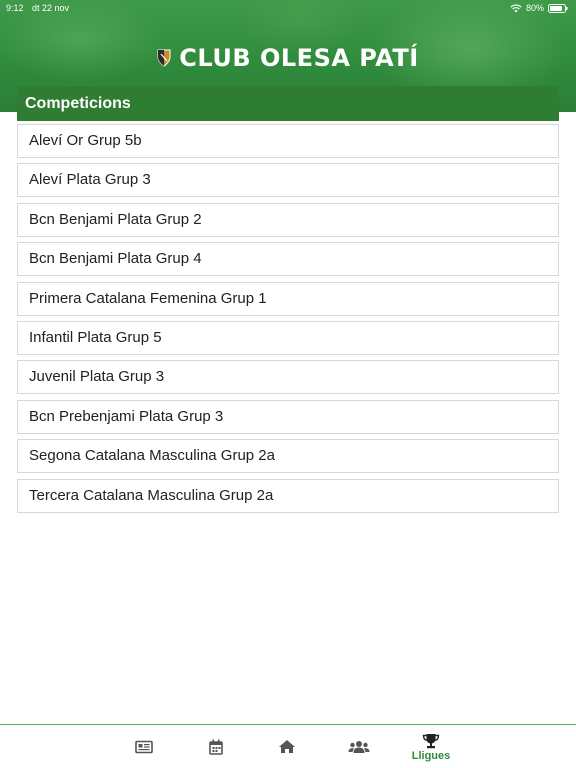 The height and width of the screenshot is (768, 576). What do you see at coordinates (288, 495) in the screenshot?
I see `competition-item: Tercera Catalana Masculina Grup 2a` at bounding box center [288, 495].